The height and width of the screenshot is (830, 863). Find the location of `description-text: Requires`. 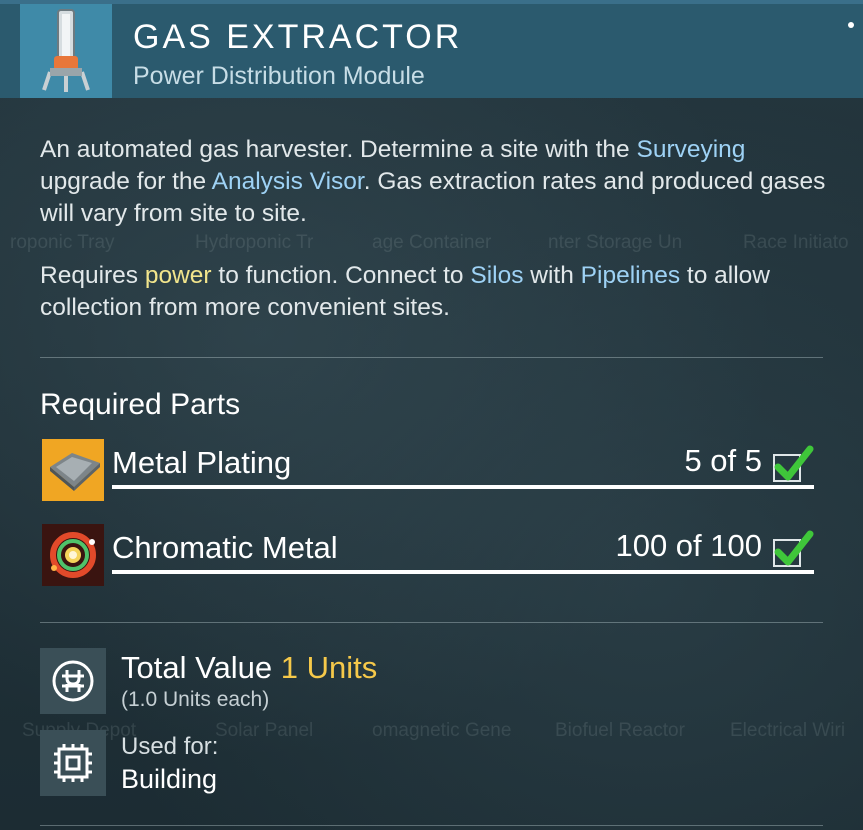

description-text: Requires is located at coordinates (92, 275).